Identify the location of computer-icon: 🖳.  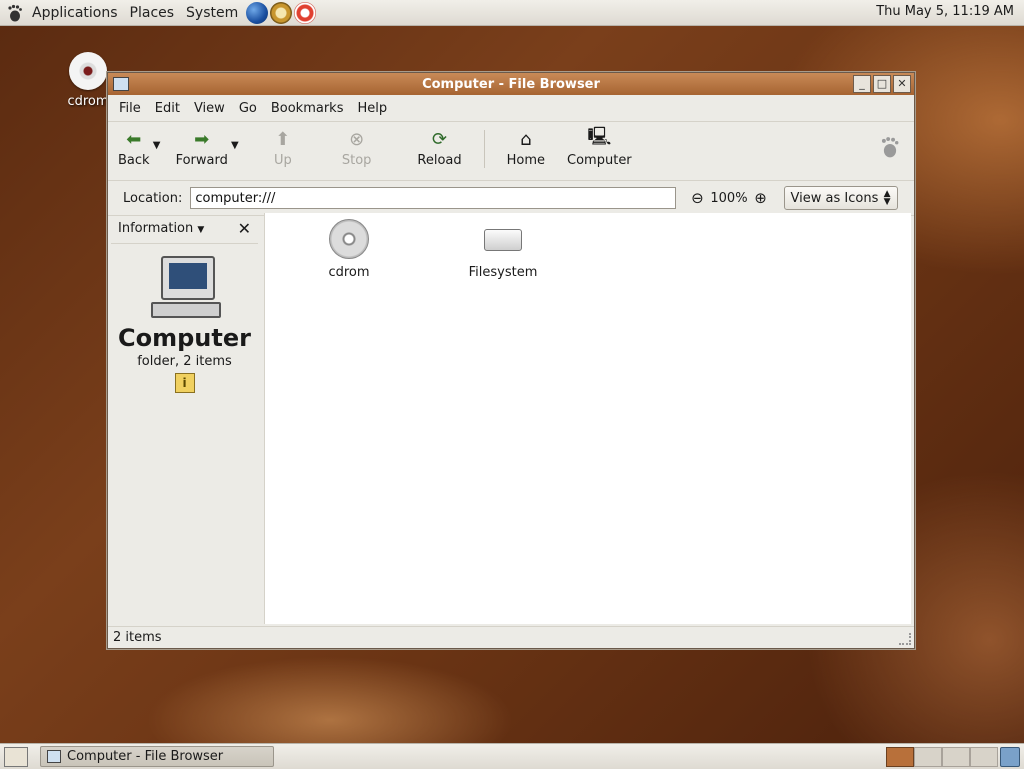
(599, 136).